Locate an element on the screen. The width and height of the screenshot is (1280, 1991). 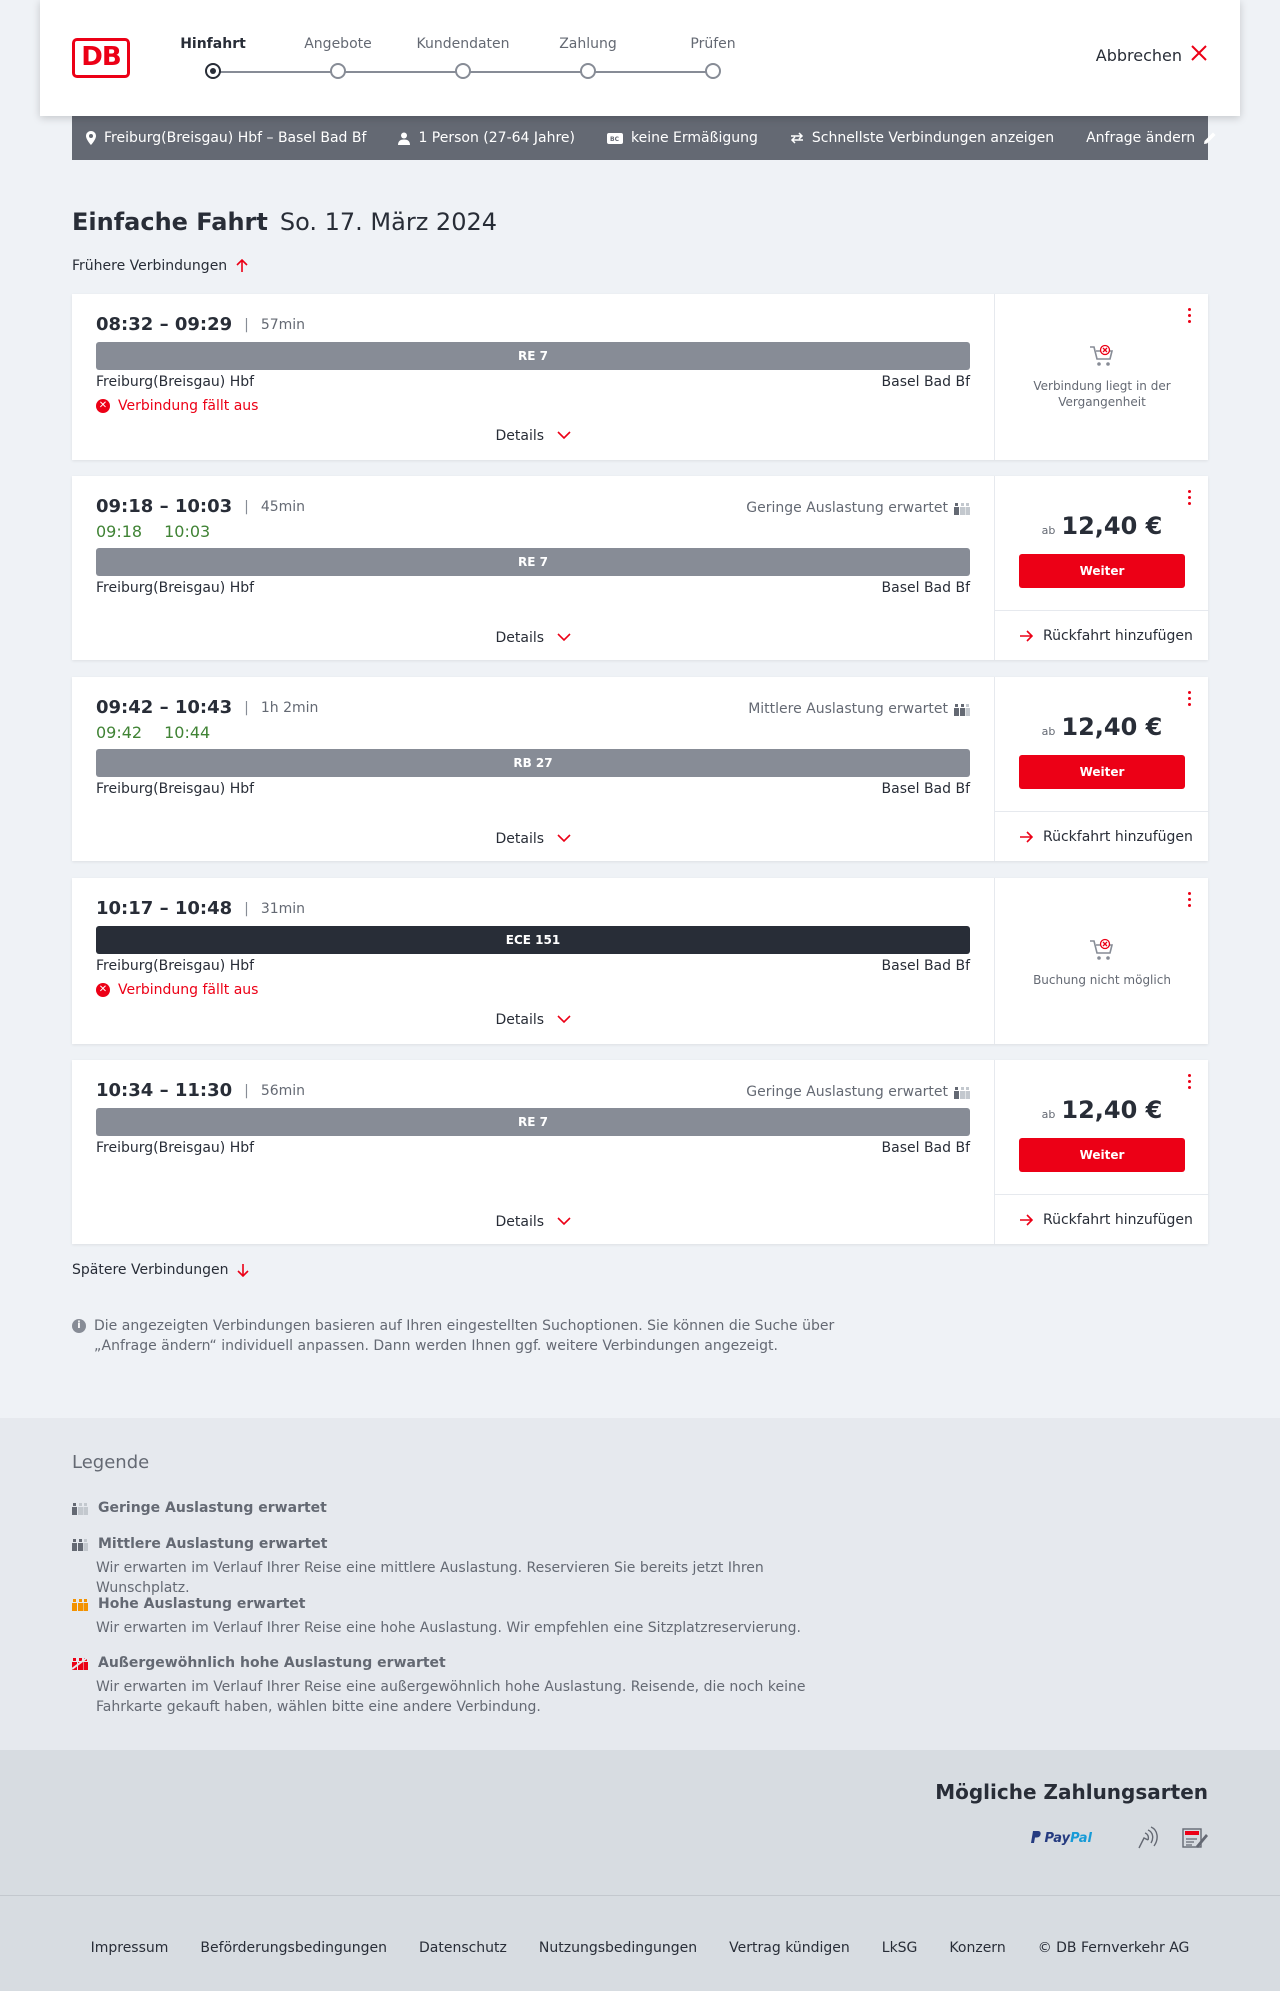
cancelled-notice: ✕ Verbindung fällt aus is located at coordinates (177, 990).